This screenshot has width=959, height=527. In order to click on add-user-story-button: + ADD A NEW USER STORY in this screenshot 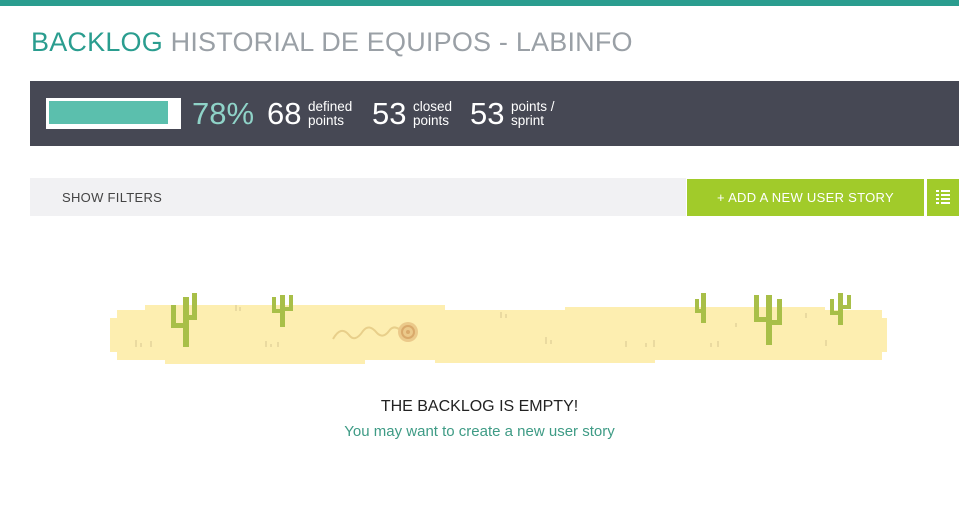, I will do `click(805, 197)`.